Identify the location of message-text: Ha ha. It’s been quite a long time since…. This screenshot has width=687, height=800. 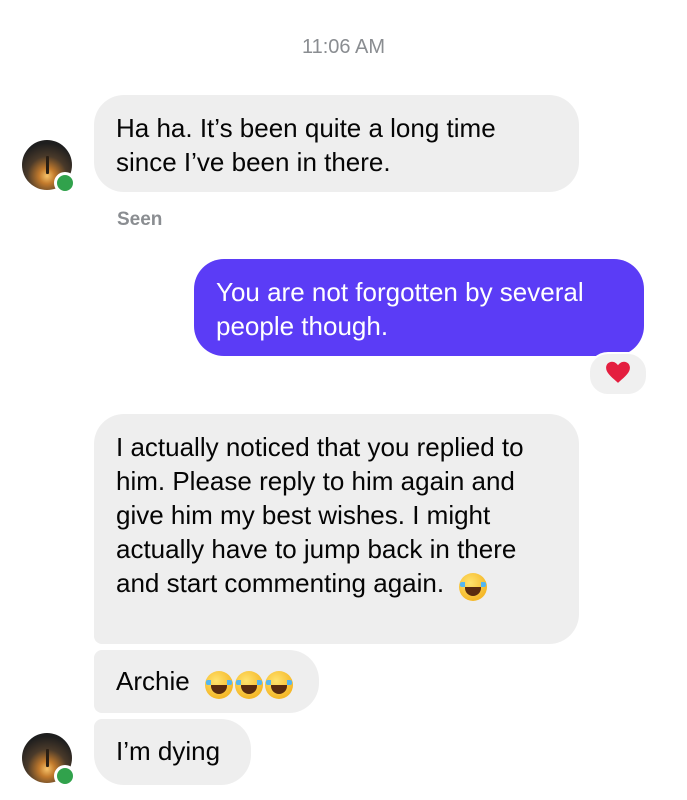
(306, 145).